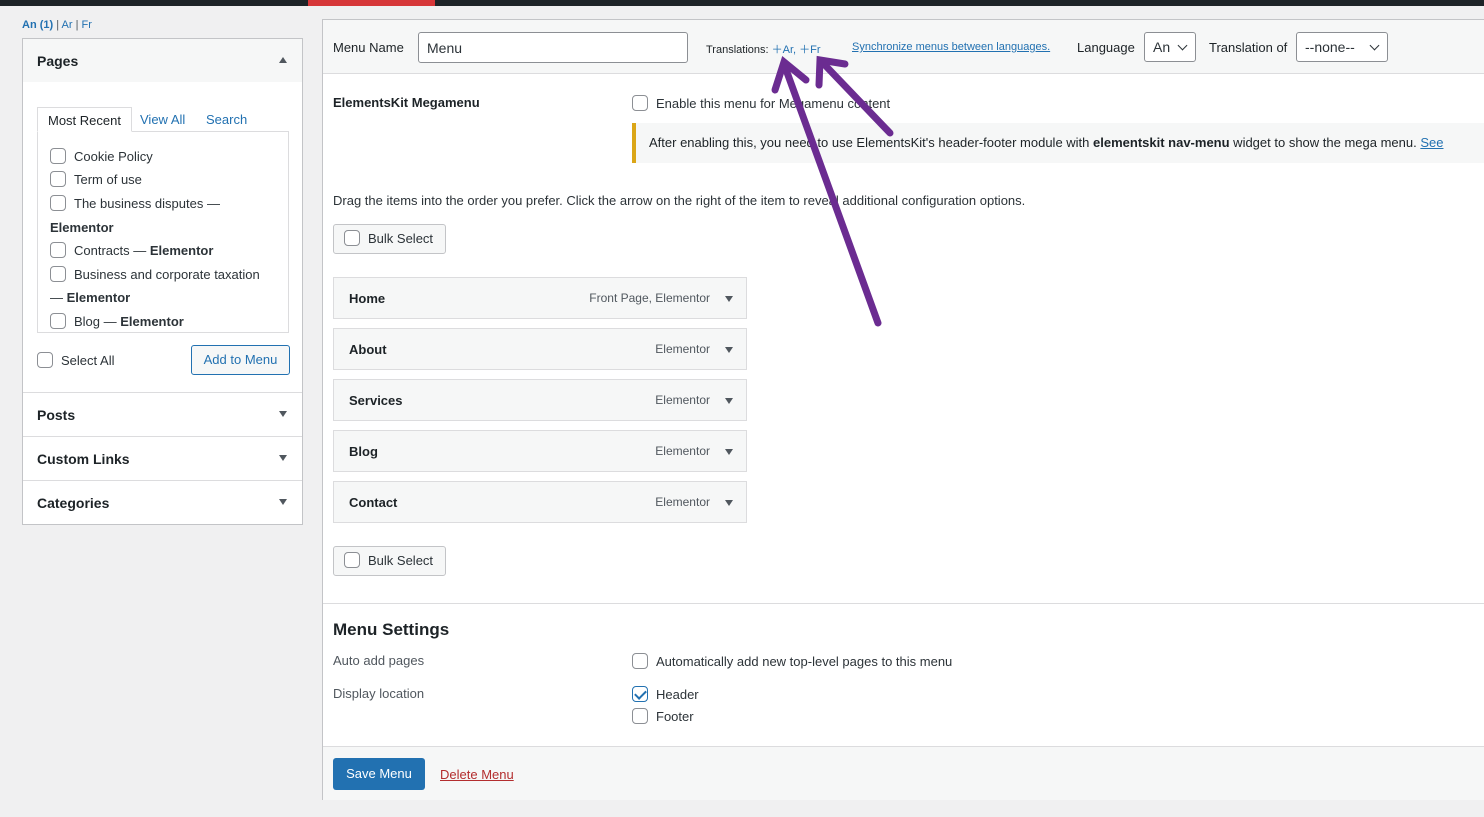 Image resolution: width=1484 pixels, height=817 pixels. I want to click on custom-links-section: Custom Links, so click(162, 459).